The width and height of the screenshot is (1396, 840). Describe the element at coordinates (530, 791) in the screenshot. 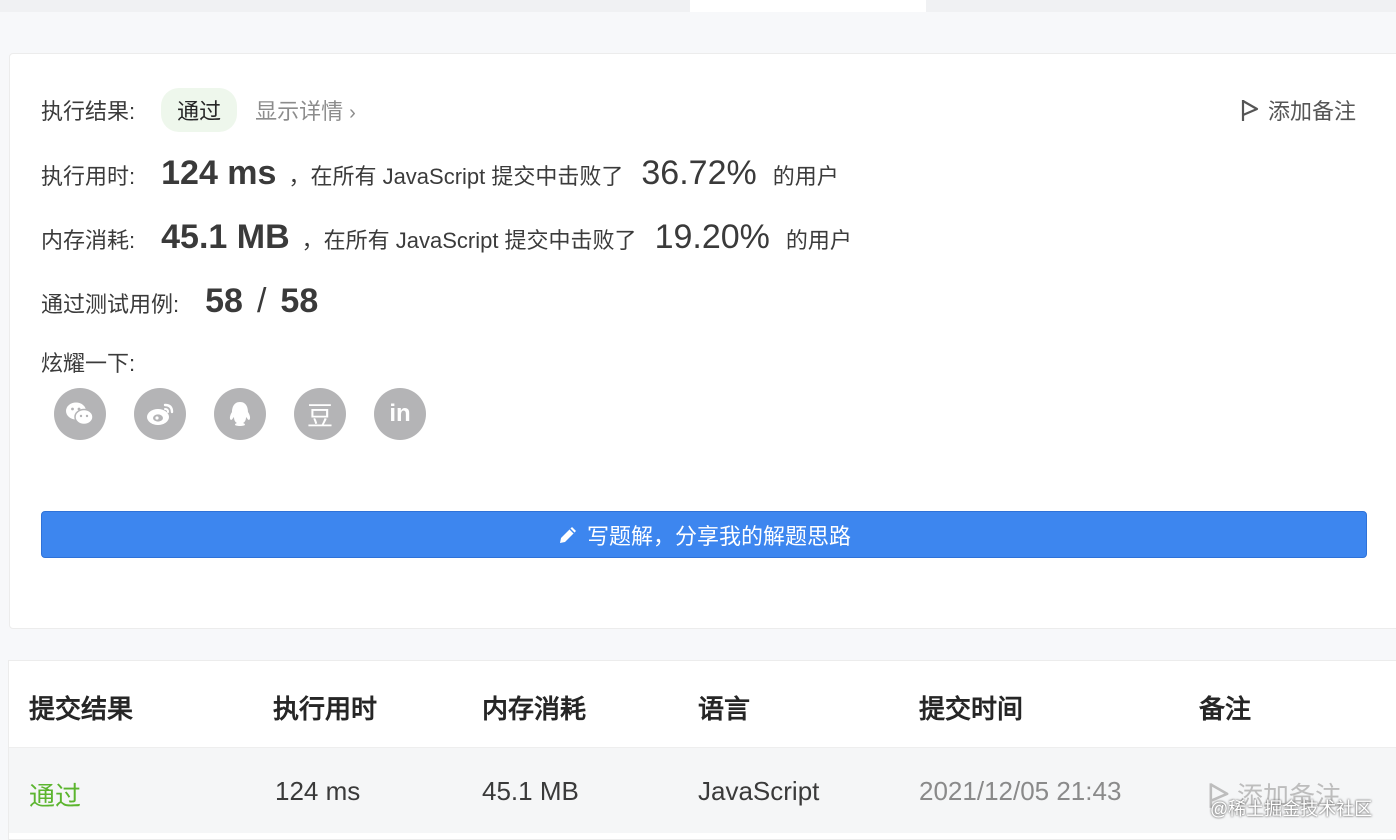

I see `row-memory: 45.1 MB` at that location.